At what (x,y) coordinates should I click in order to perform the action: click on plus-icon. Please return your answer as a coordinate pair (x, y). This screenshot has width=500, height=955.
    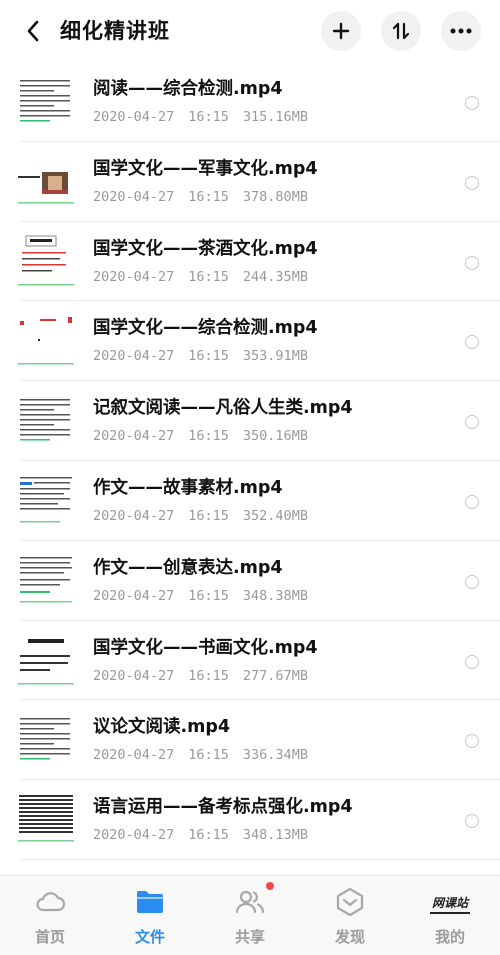
    Looking at the image, I should click on (341, 31).